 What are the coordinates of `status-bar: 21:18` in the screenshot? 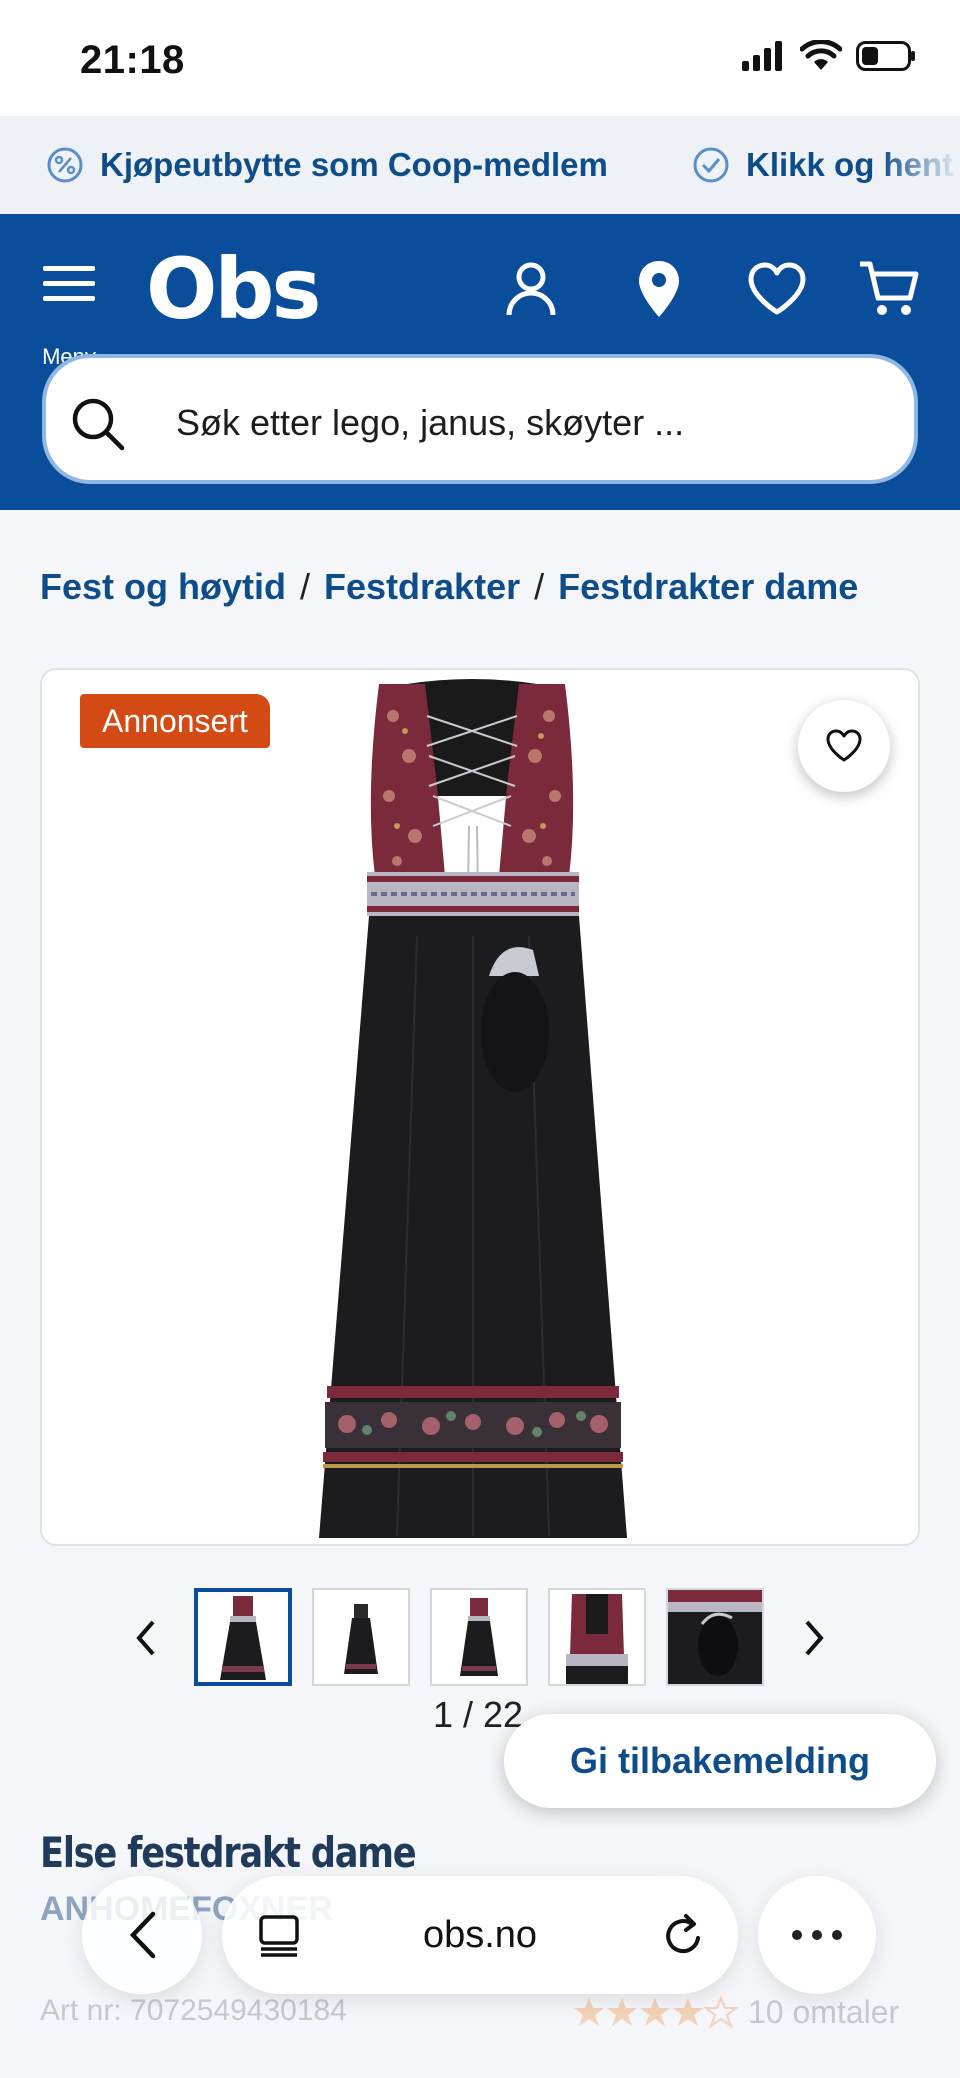 It's located at (480, 58).